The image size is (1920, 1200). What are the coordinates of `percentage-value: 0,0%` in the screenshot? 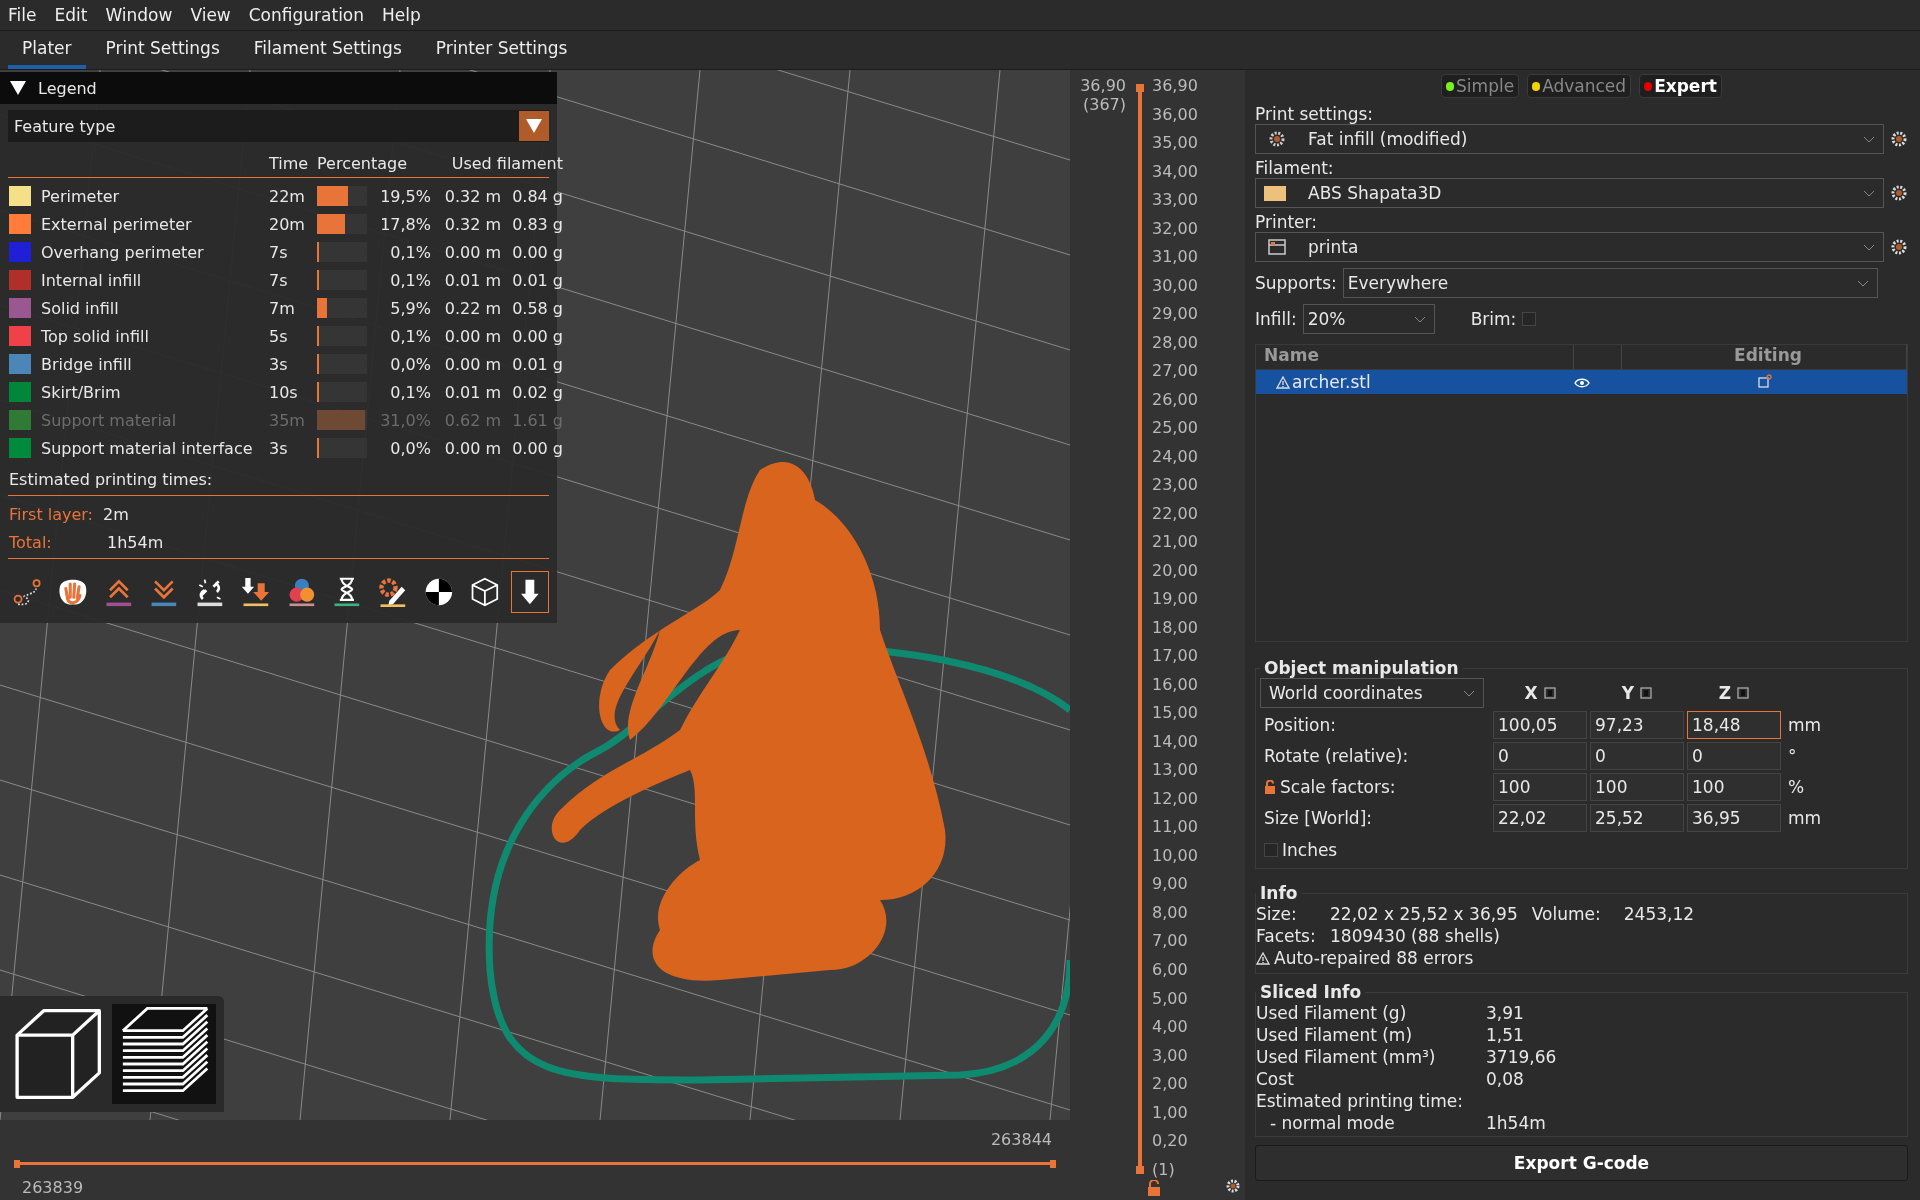 It's located at (410, 364).